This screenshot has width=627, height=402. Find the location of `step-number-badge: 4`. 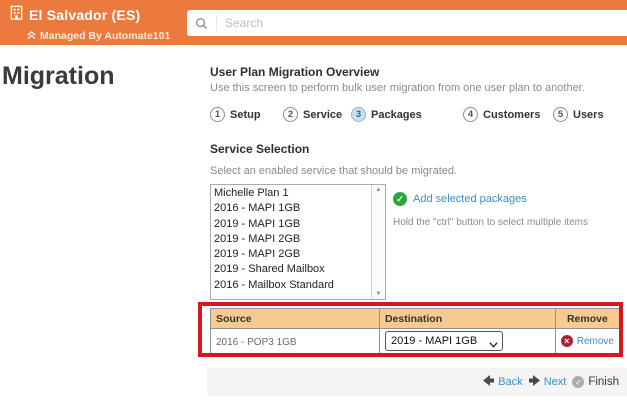

step-number-badge: 4 is located at coordinates (470, 114).